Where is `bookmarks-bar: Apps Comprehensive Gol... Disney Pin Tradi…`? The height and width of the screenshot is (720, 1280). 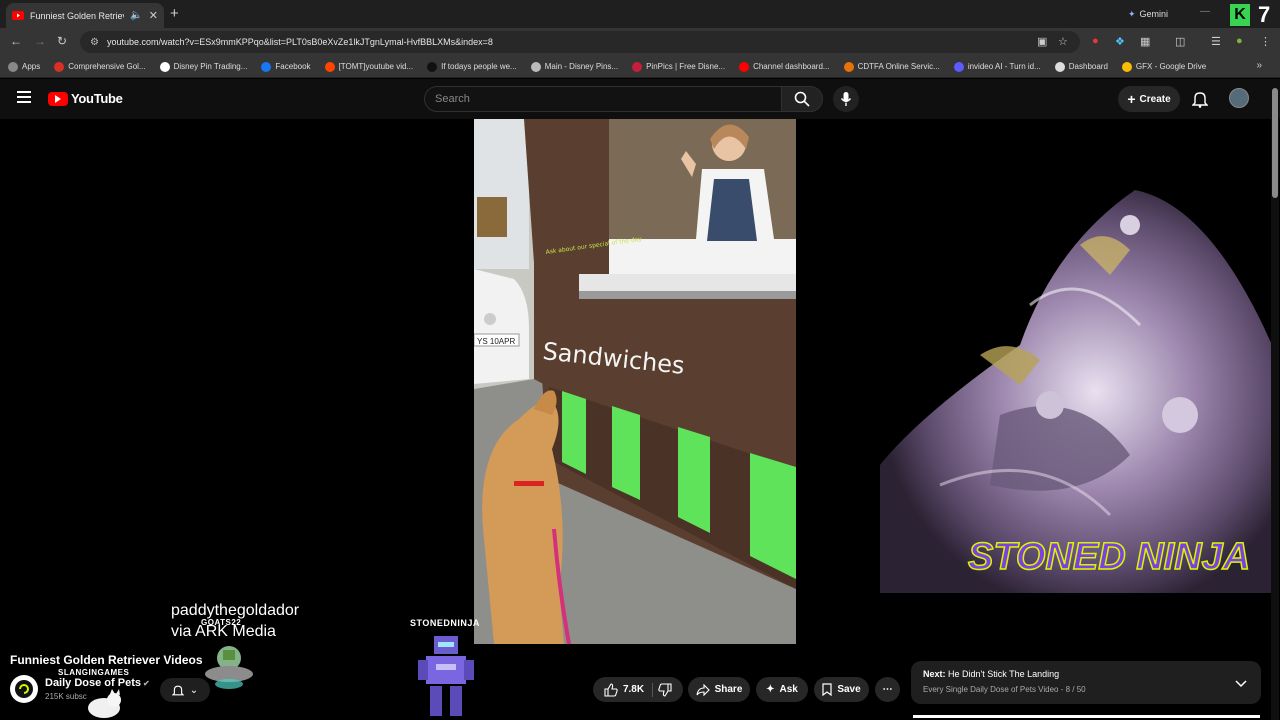 bookmarks-bar: Apps Comprehensive Gol... Disney Pin Tradi… is located at coordinates (640, 67).